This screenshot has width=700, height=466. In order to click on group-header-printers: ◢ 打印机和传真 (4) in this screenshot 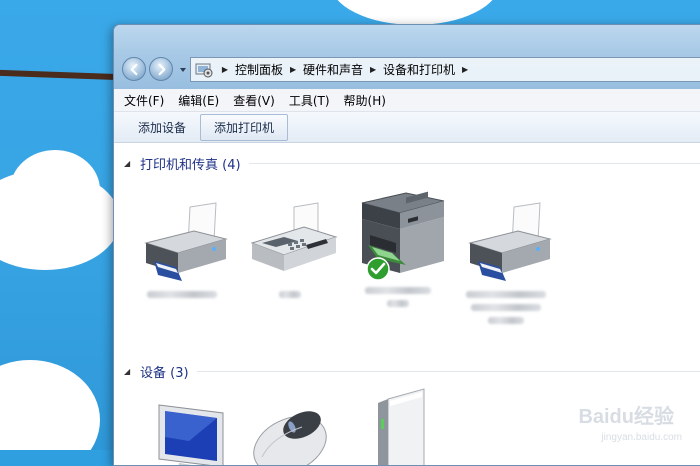, I will do `click(412, 163)`.